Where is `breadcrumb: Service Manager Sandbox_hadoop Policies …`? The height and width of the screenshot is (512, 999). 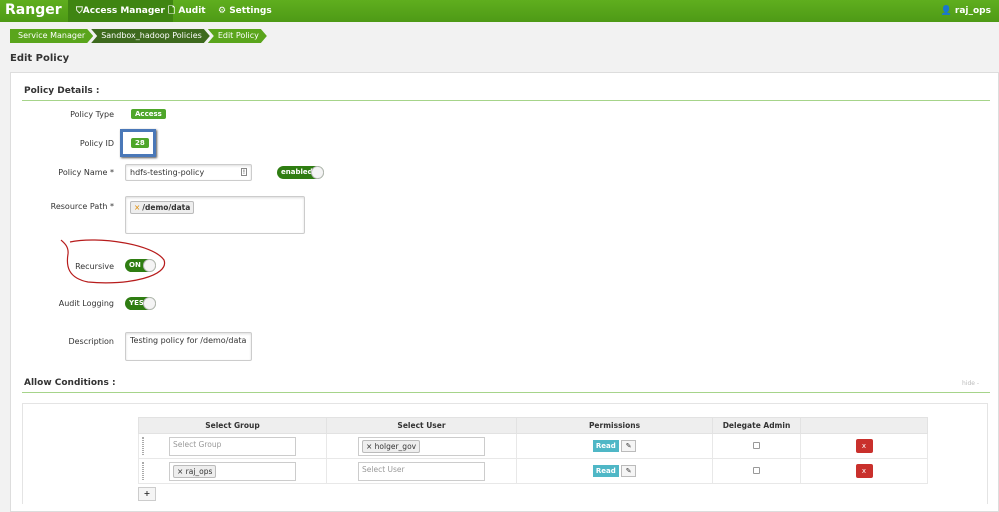 breadcrumb: Service Manager Sandbox_hadoop Policies … is located at coordinates (137, 36).